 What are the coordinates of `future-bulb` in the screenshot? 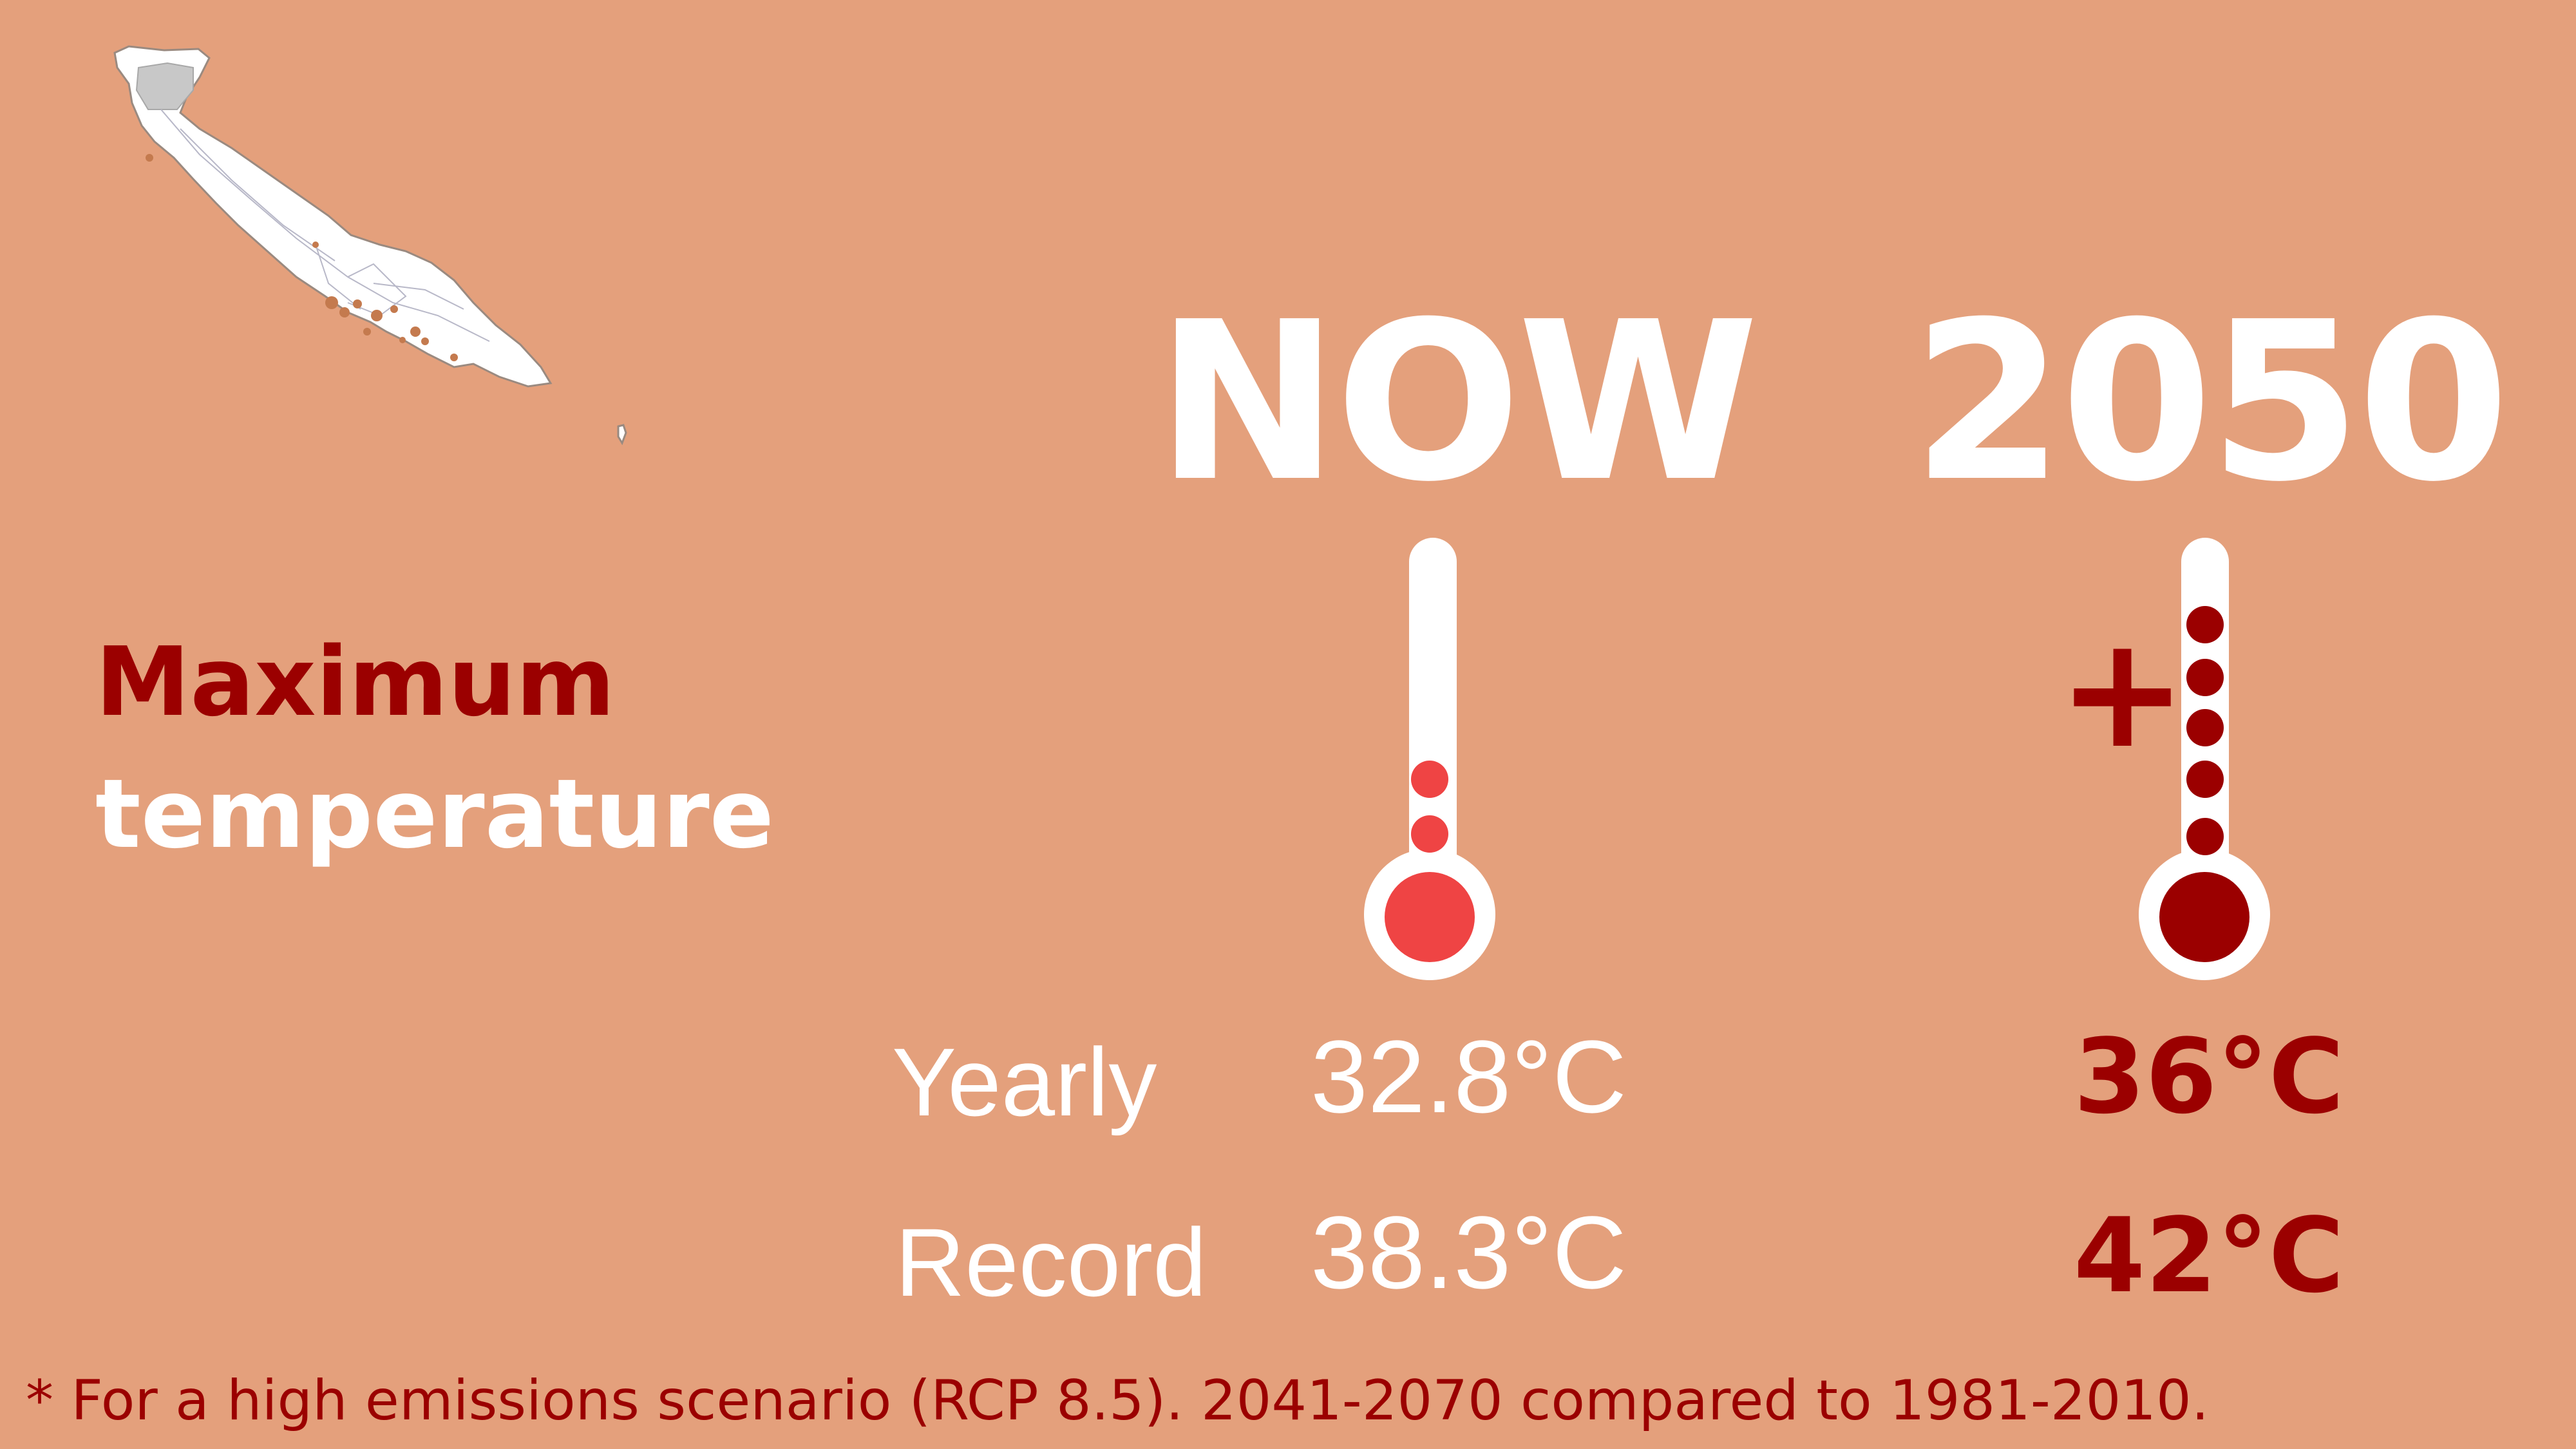 It's located at (2204, 917).